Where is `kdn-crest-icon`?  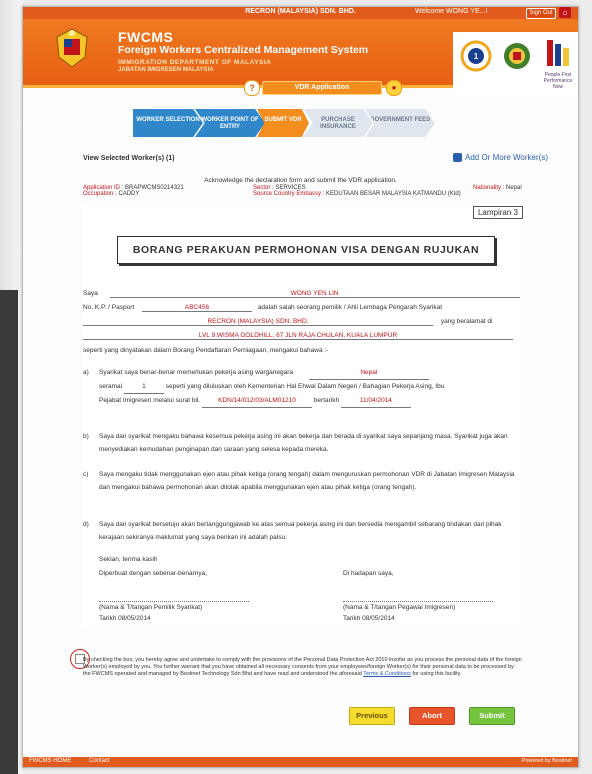
kdn-crest-icon is located at coordinates (517, 56).